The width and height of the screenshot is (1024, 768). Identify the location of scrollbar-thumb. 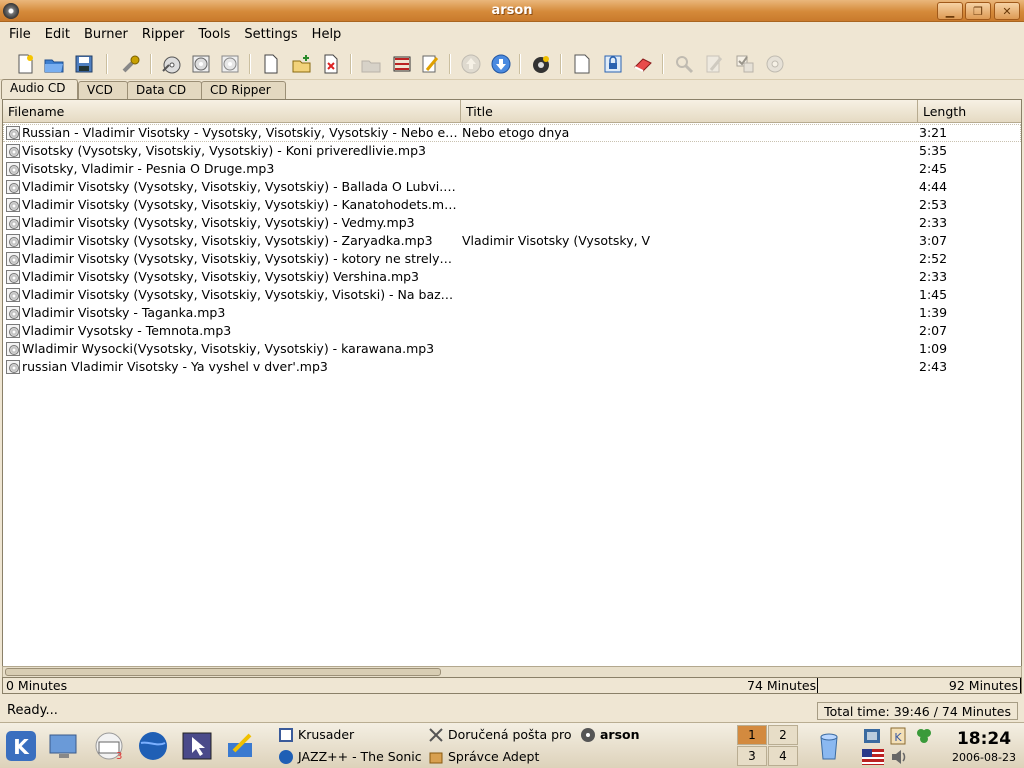
(223, 672).